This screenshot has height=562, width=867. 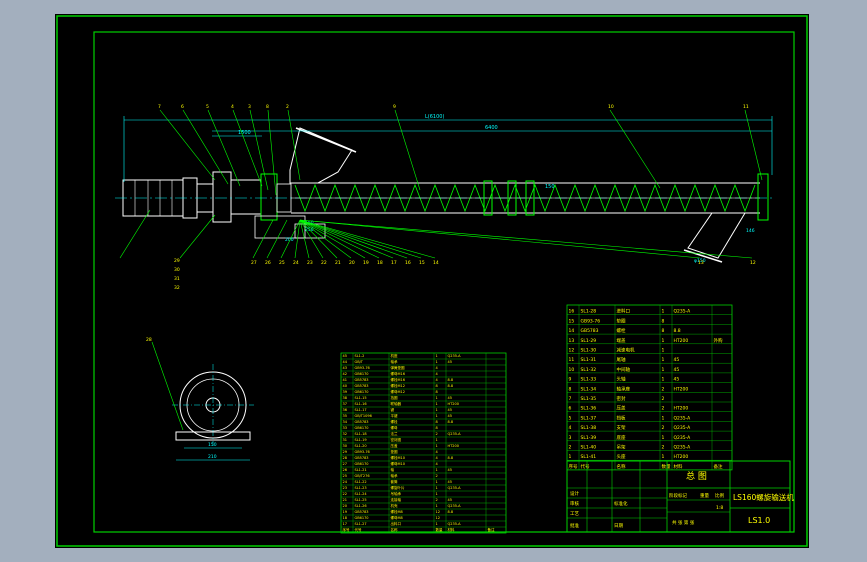 What do you see at coordinates (361, 524) in the screenshot?
I see `parts-table-cell: SL1-27` at bounding box center [361, 524].